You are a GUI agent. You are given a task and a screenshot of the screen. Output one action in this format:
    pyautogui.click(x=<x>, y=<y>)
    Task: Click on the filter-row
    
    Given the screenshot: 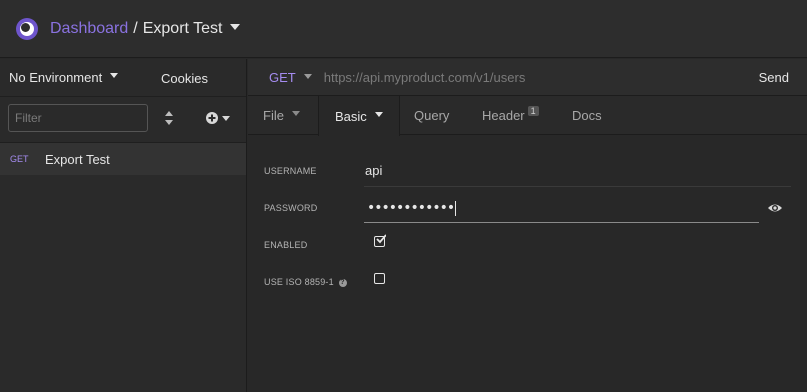 What is the action you would take?
    pyautogui.click(x=123, y=120)
    